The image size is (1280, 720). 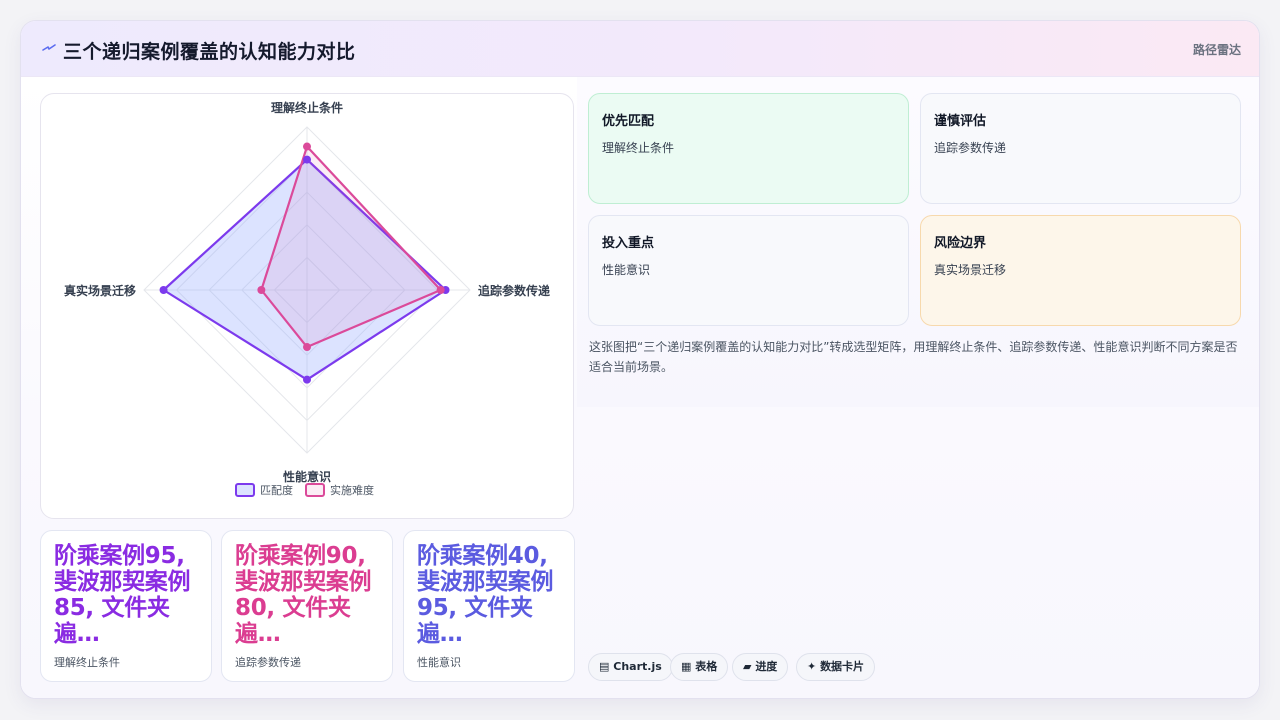 I want to click on table-icon: ▦, so click(x=686, y=666).